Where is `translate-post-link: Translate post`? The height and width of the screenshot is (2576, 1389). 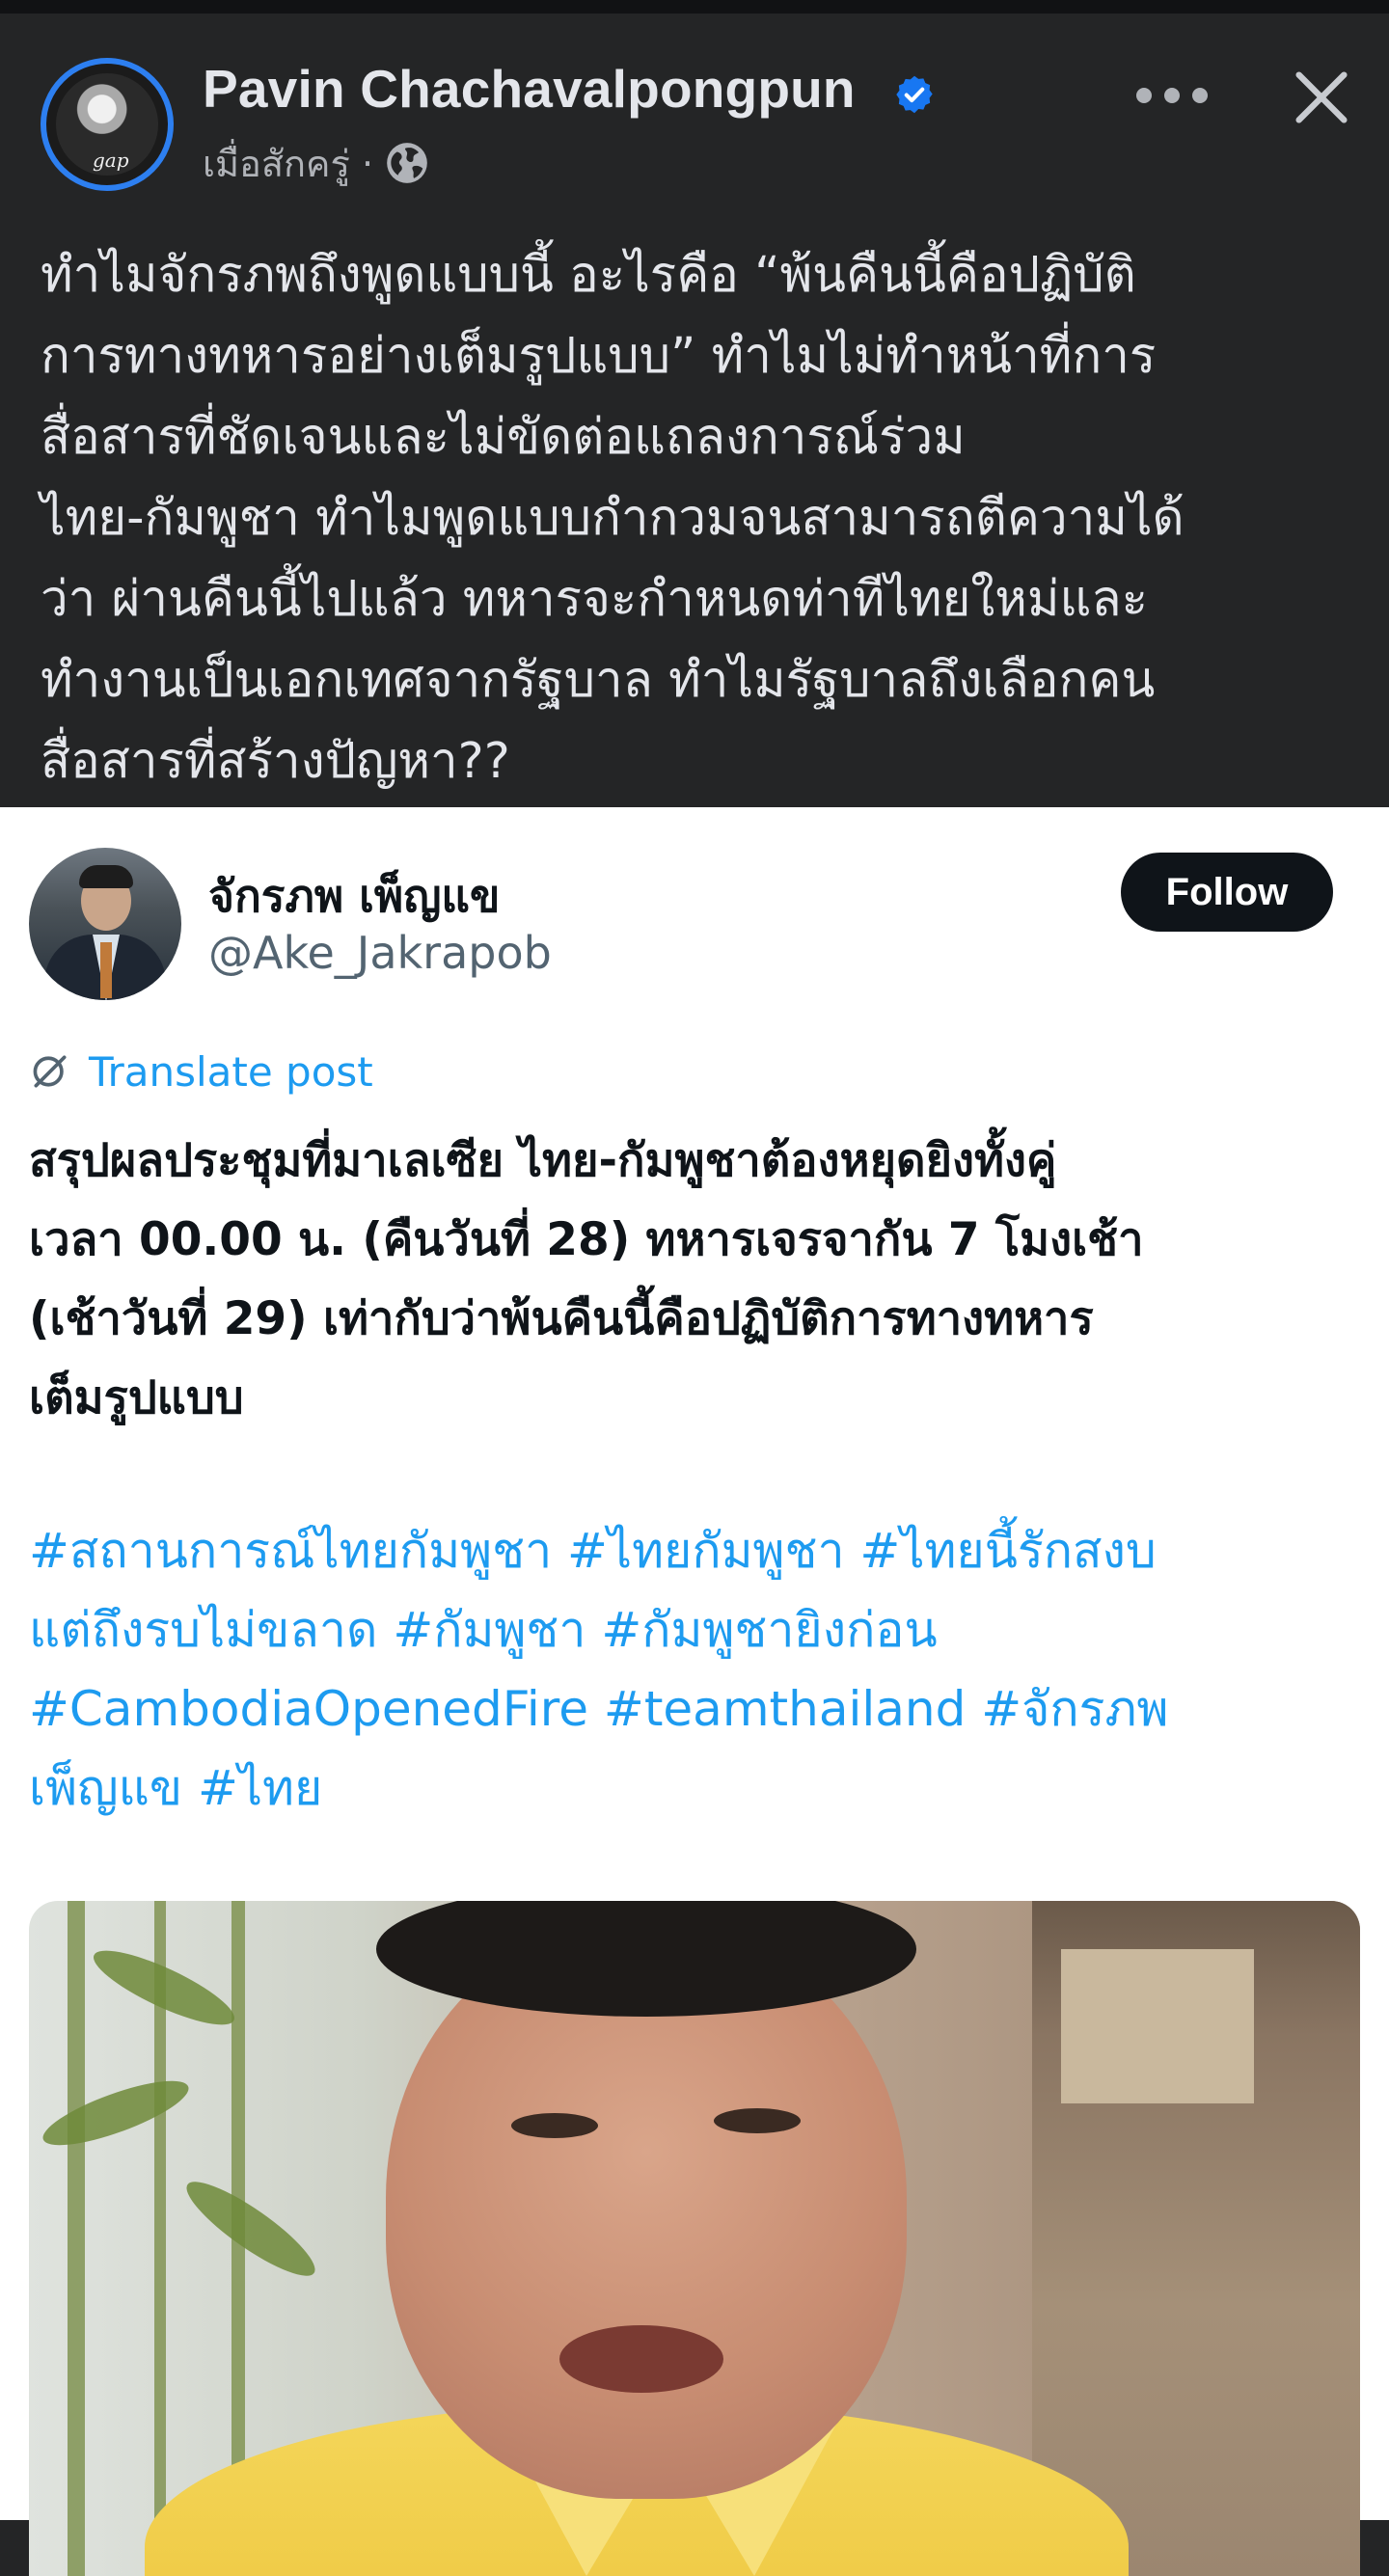 translate-post-link: Translate post is located at coordinates (201, 1071).